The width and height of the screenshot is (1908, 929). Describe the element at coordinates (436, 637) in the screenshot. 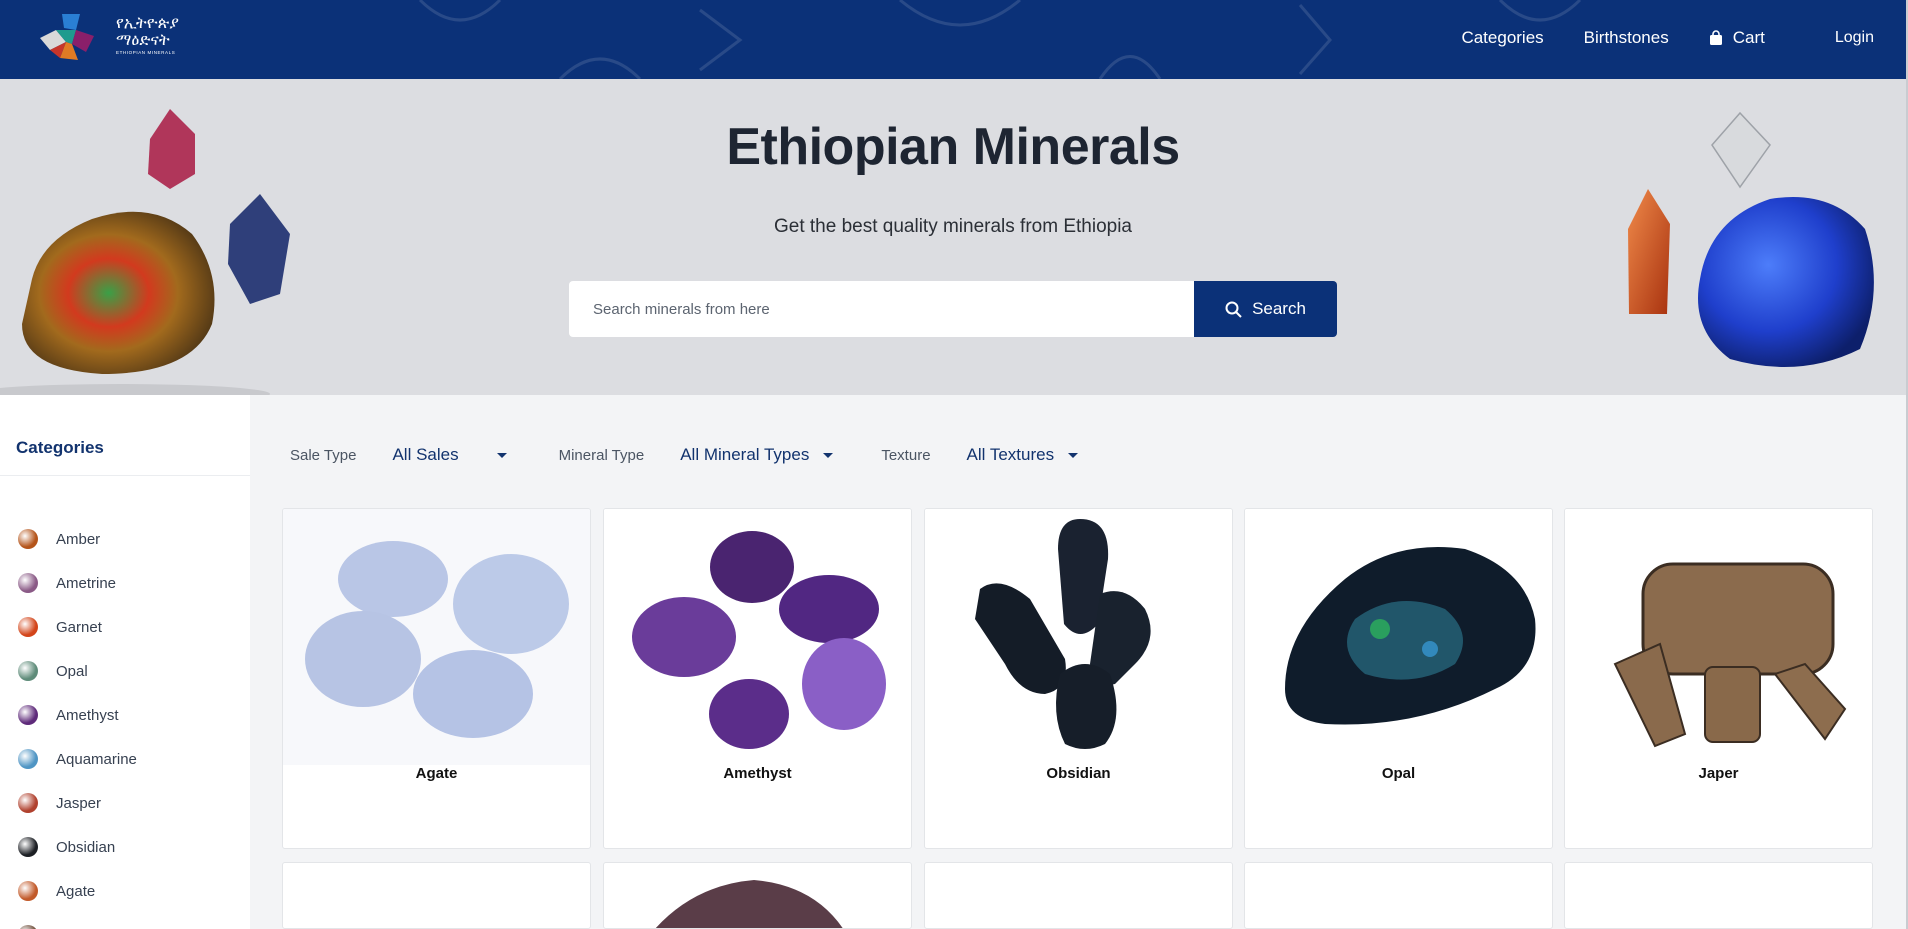

I see `agate-image` at that location.